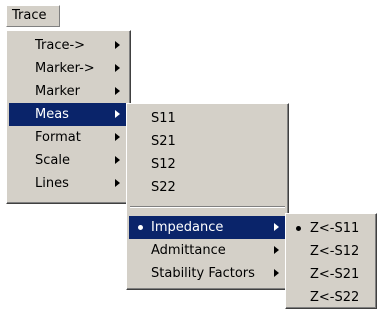 The height and width of the screenshot is (310, 389). I want to click on menu-item-z-s21: Z<-S21, so click(331, 274).